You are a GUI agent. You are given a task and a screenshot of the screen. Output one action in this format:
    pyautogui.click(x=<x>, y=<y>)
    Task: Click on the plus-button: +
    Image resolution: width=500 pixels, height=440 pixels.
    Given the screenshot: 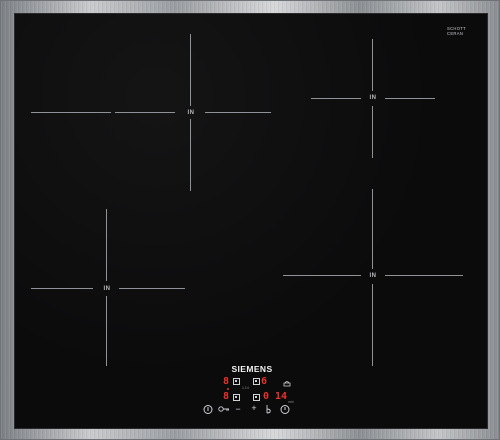 What is the action you would take?
    pyautogui.click(x=254, y=408)
    